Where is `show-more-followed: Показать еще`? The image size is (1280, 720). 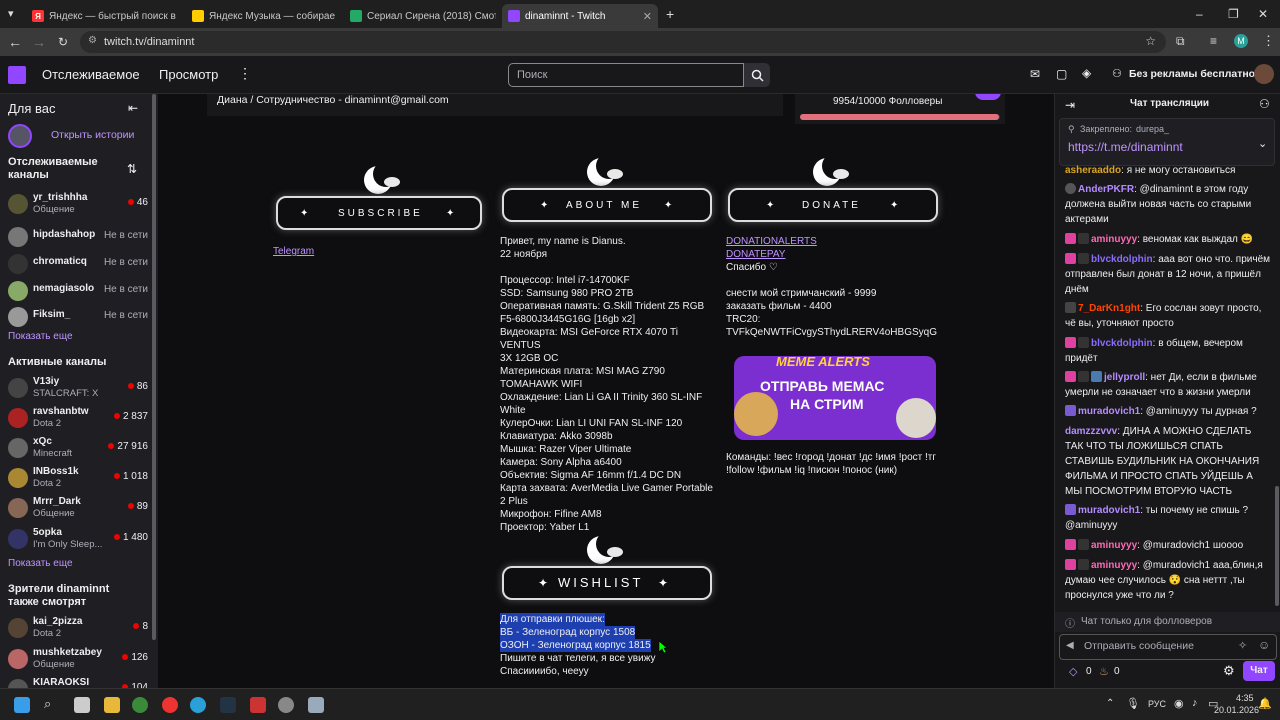 show-more-followed: Показать еще is located at coordinates (40, 336).